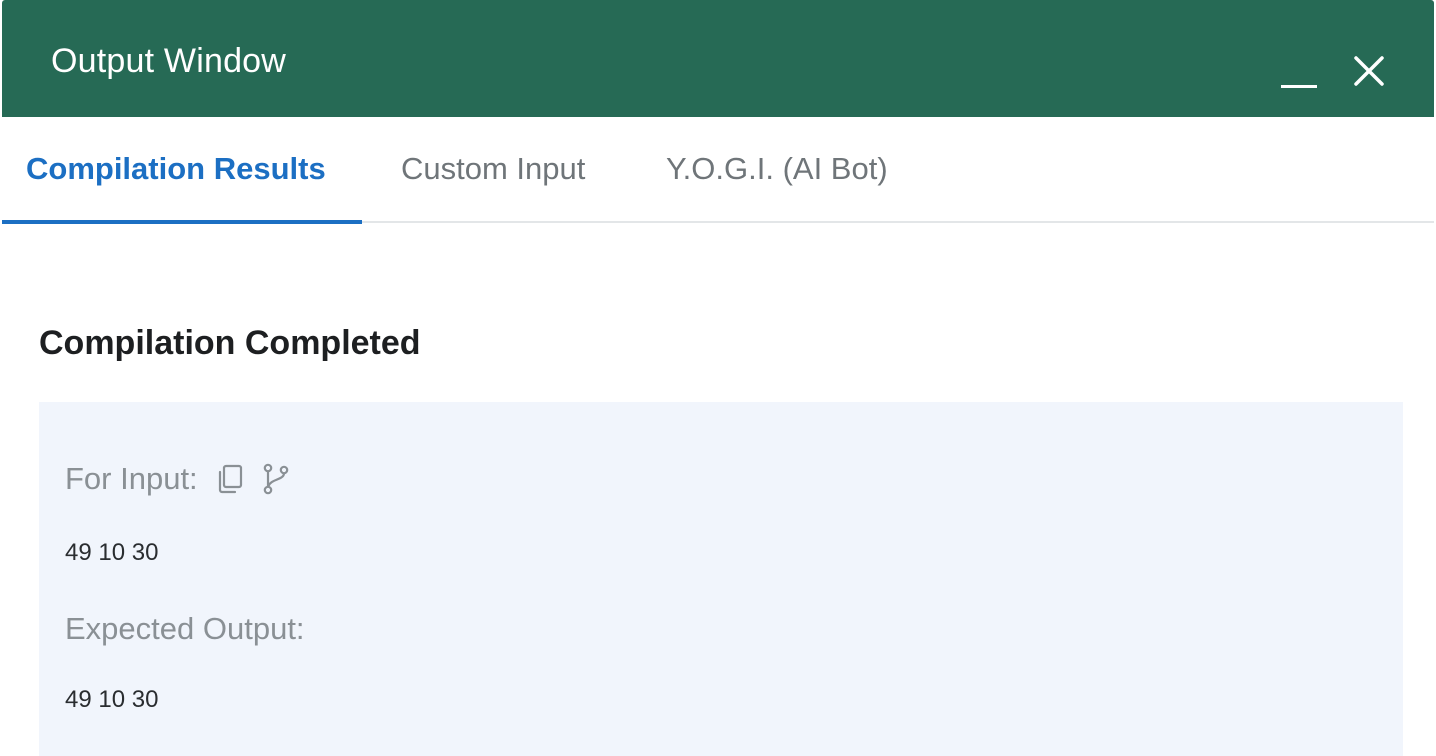 Image resolution: width=1436 pixels, height=756 pixels. What do you see at coordinates (169, 61) in the screenshot?
I see `window-title: Output Window` at bounding box center [169, 61].